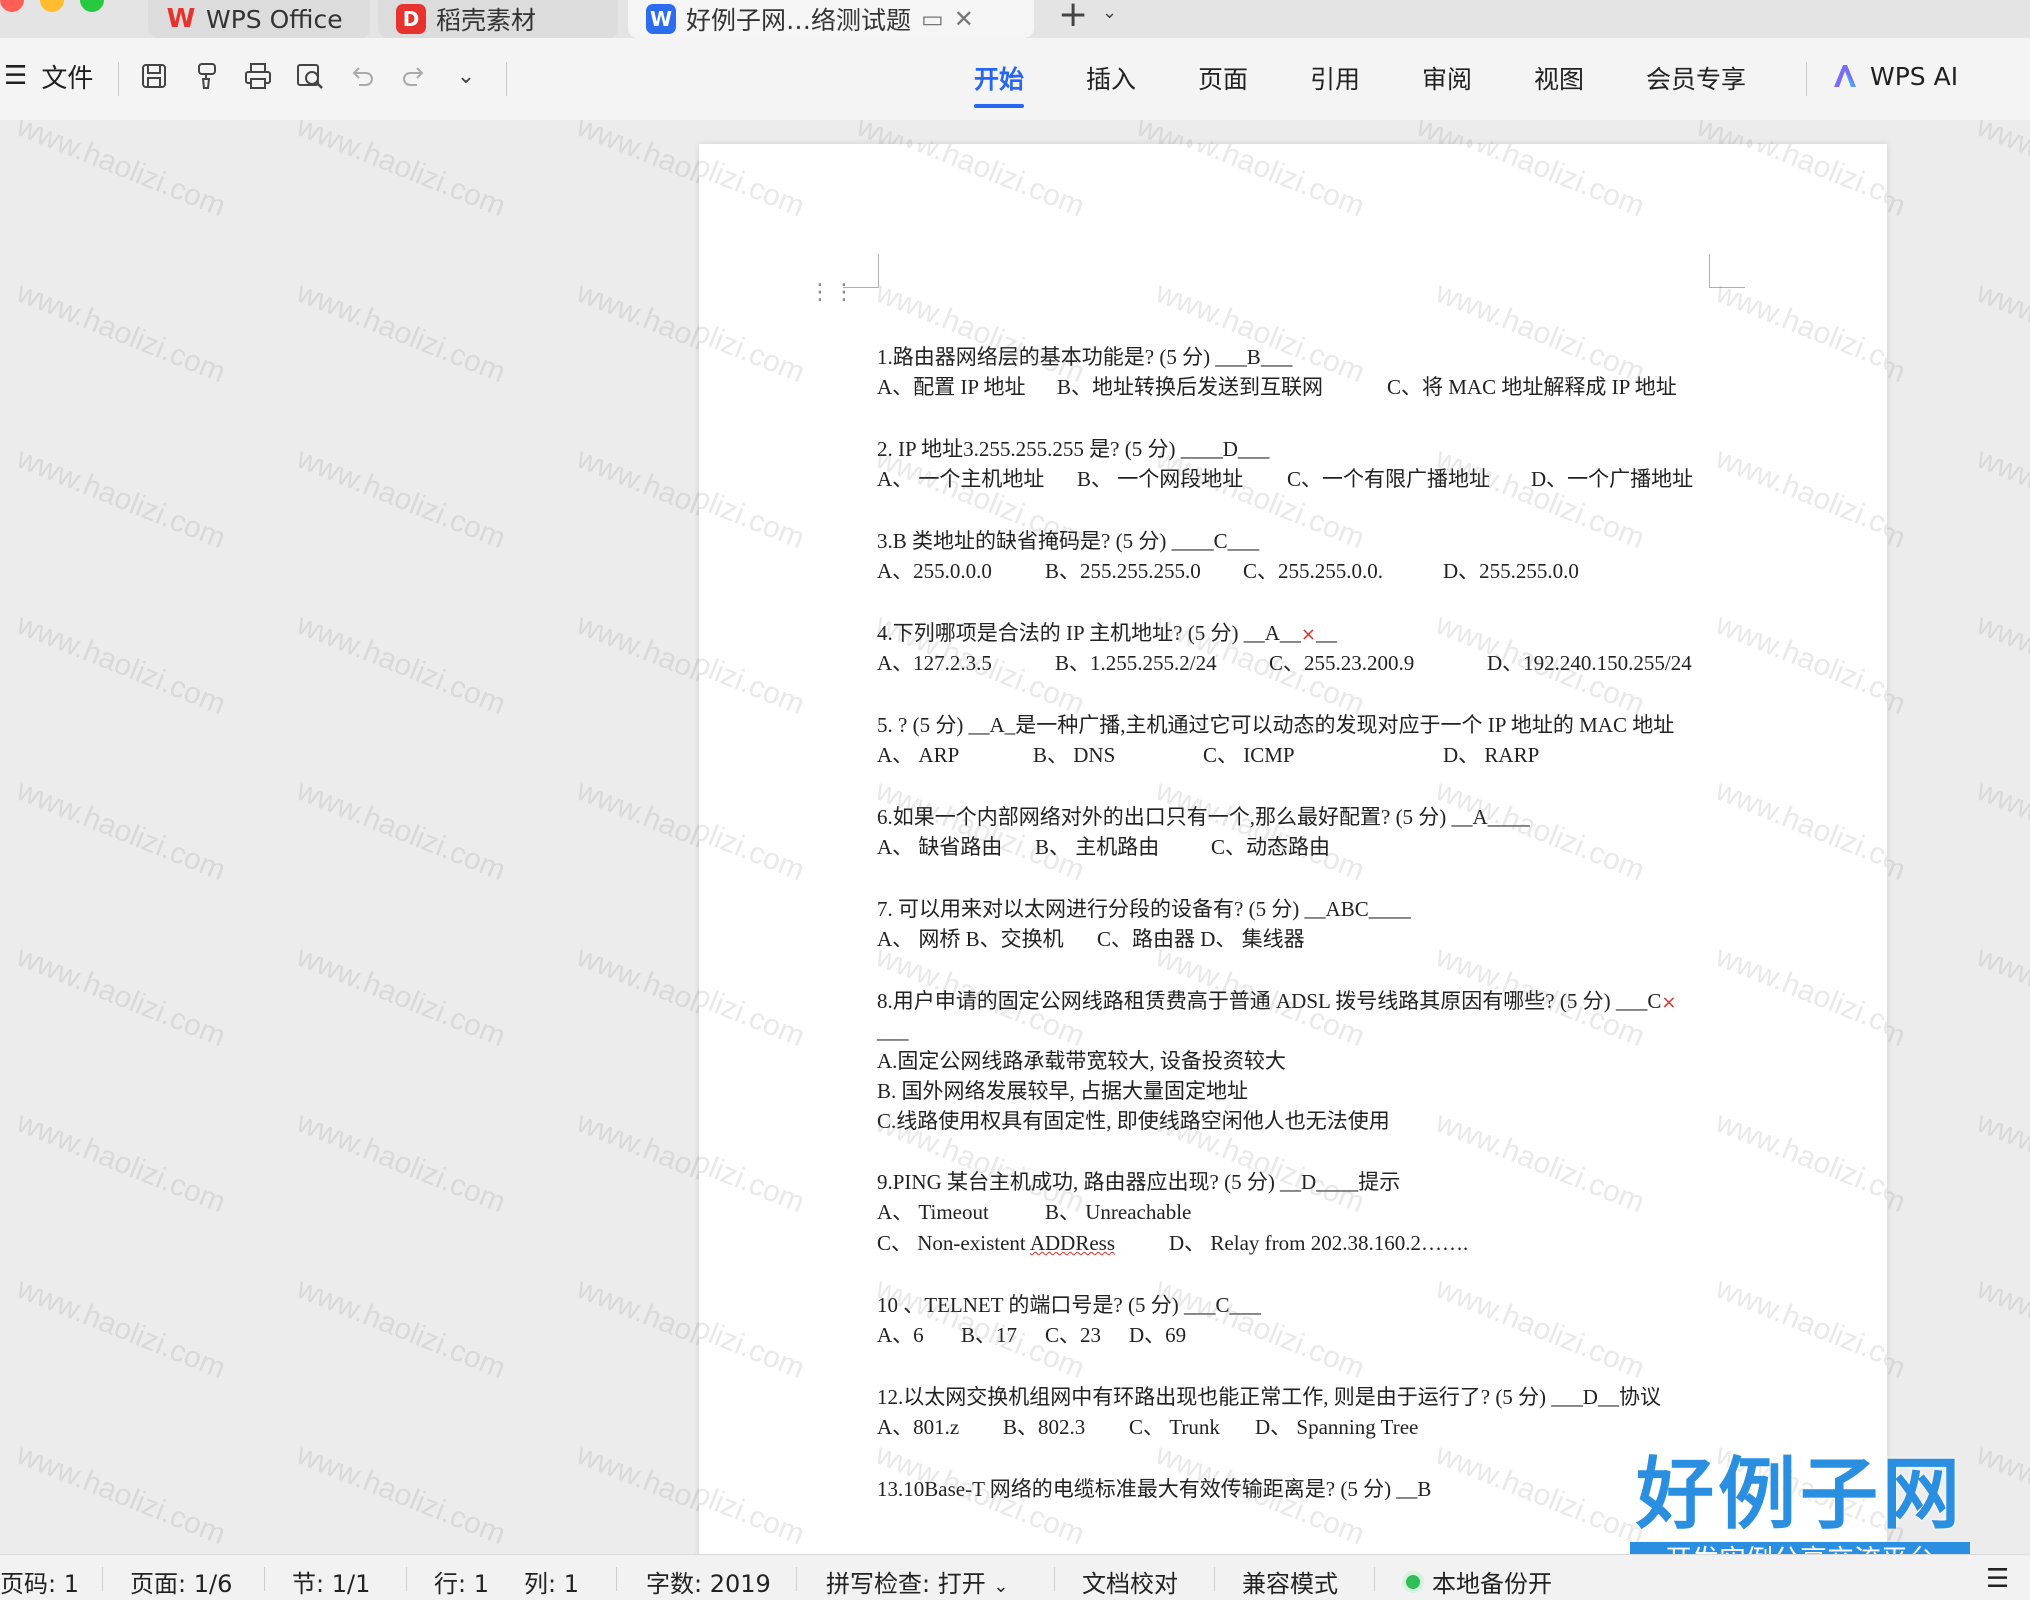  What do you see at coordinates (964, 19) in the screenshot?
I see `close-tab-icon: ✕` at bounding box center [964, 19].